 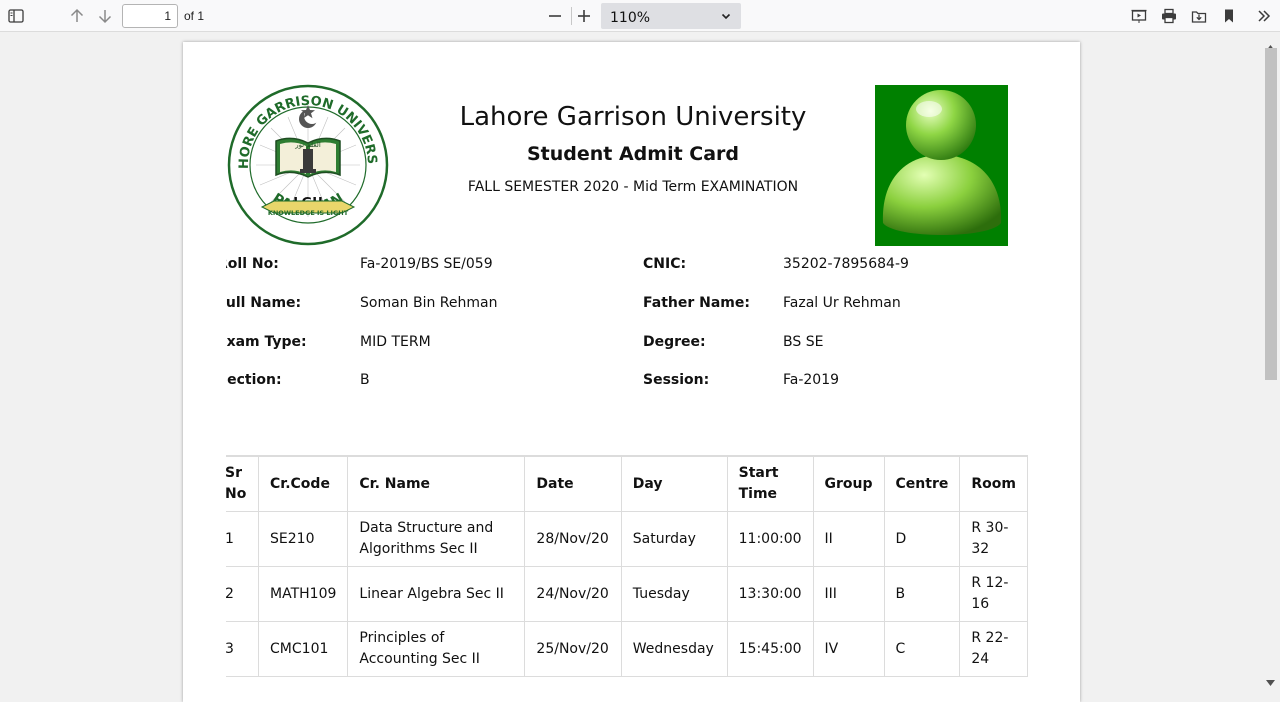 What do you see at coordinates (1264, 16) in the screenshot?
I see `tools-menu-icon` at bounding box center [1264, 16].